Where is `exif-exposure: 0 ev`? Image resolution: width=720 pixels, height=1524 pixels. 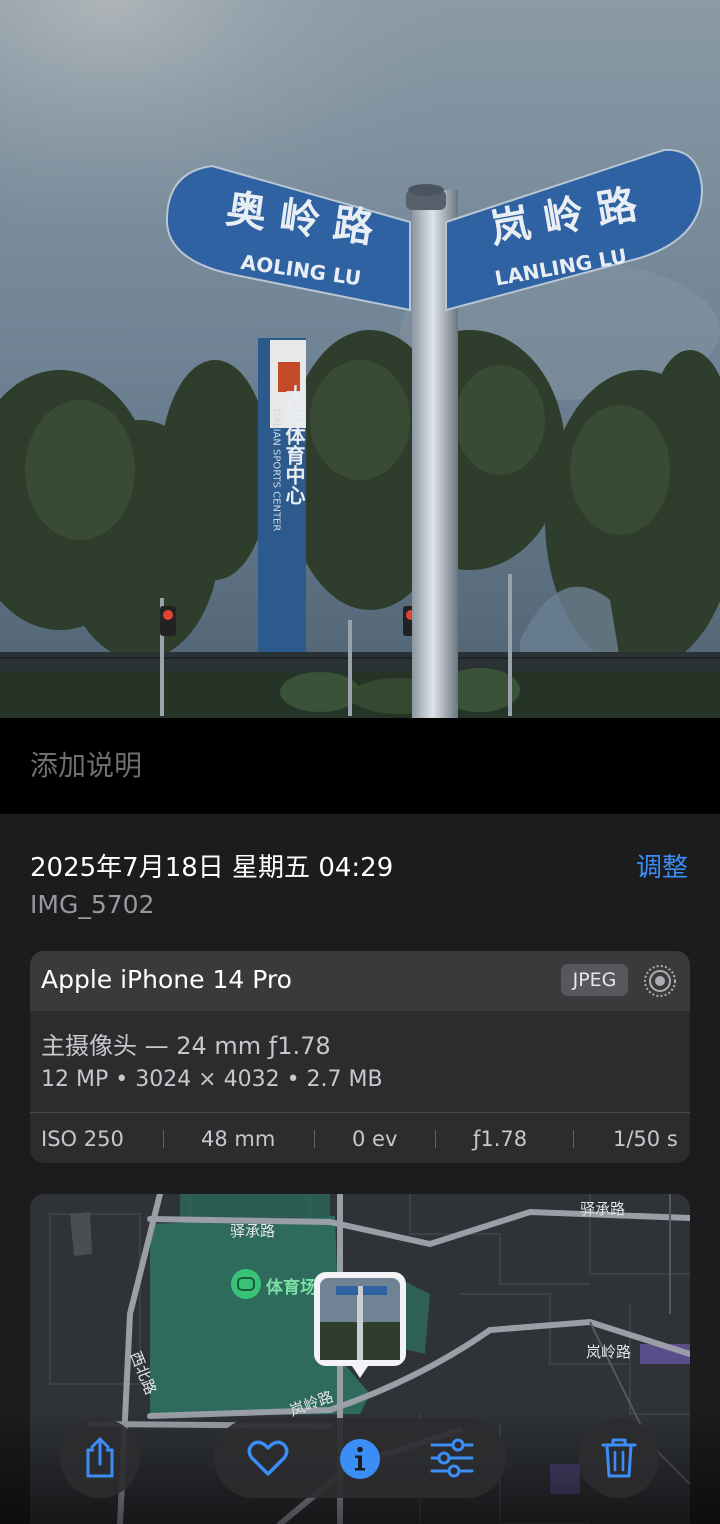
exif-exposure: 0 ev is located at coordinates (375, 1139).